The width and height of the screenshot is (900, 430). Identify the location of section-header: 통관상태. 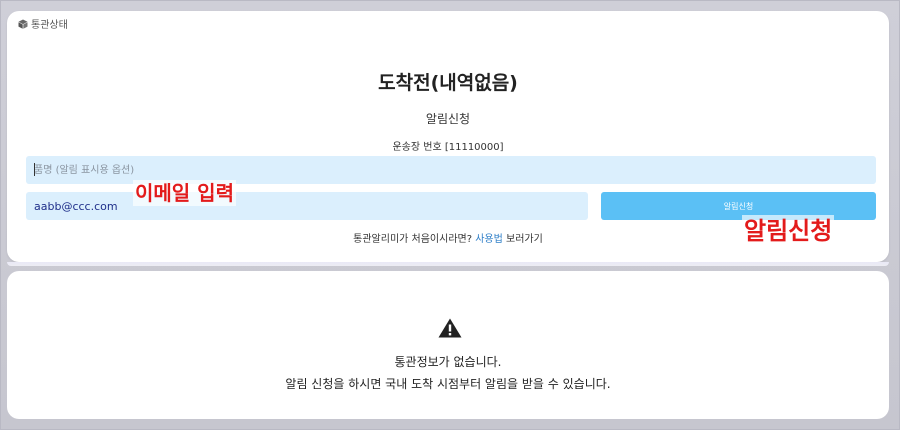
(43, 23).